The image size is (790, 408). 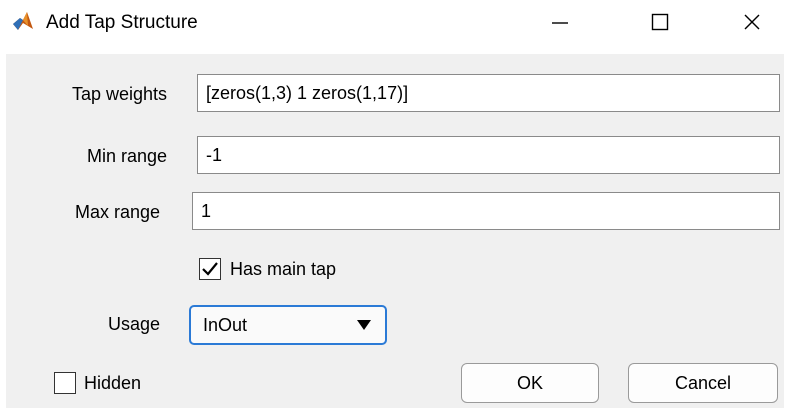 I want to click on checkmark-icon, so click(x=210, y=269).